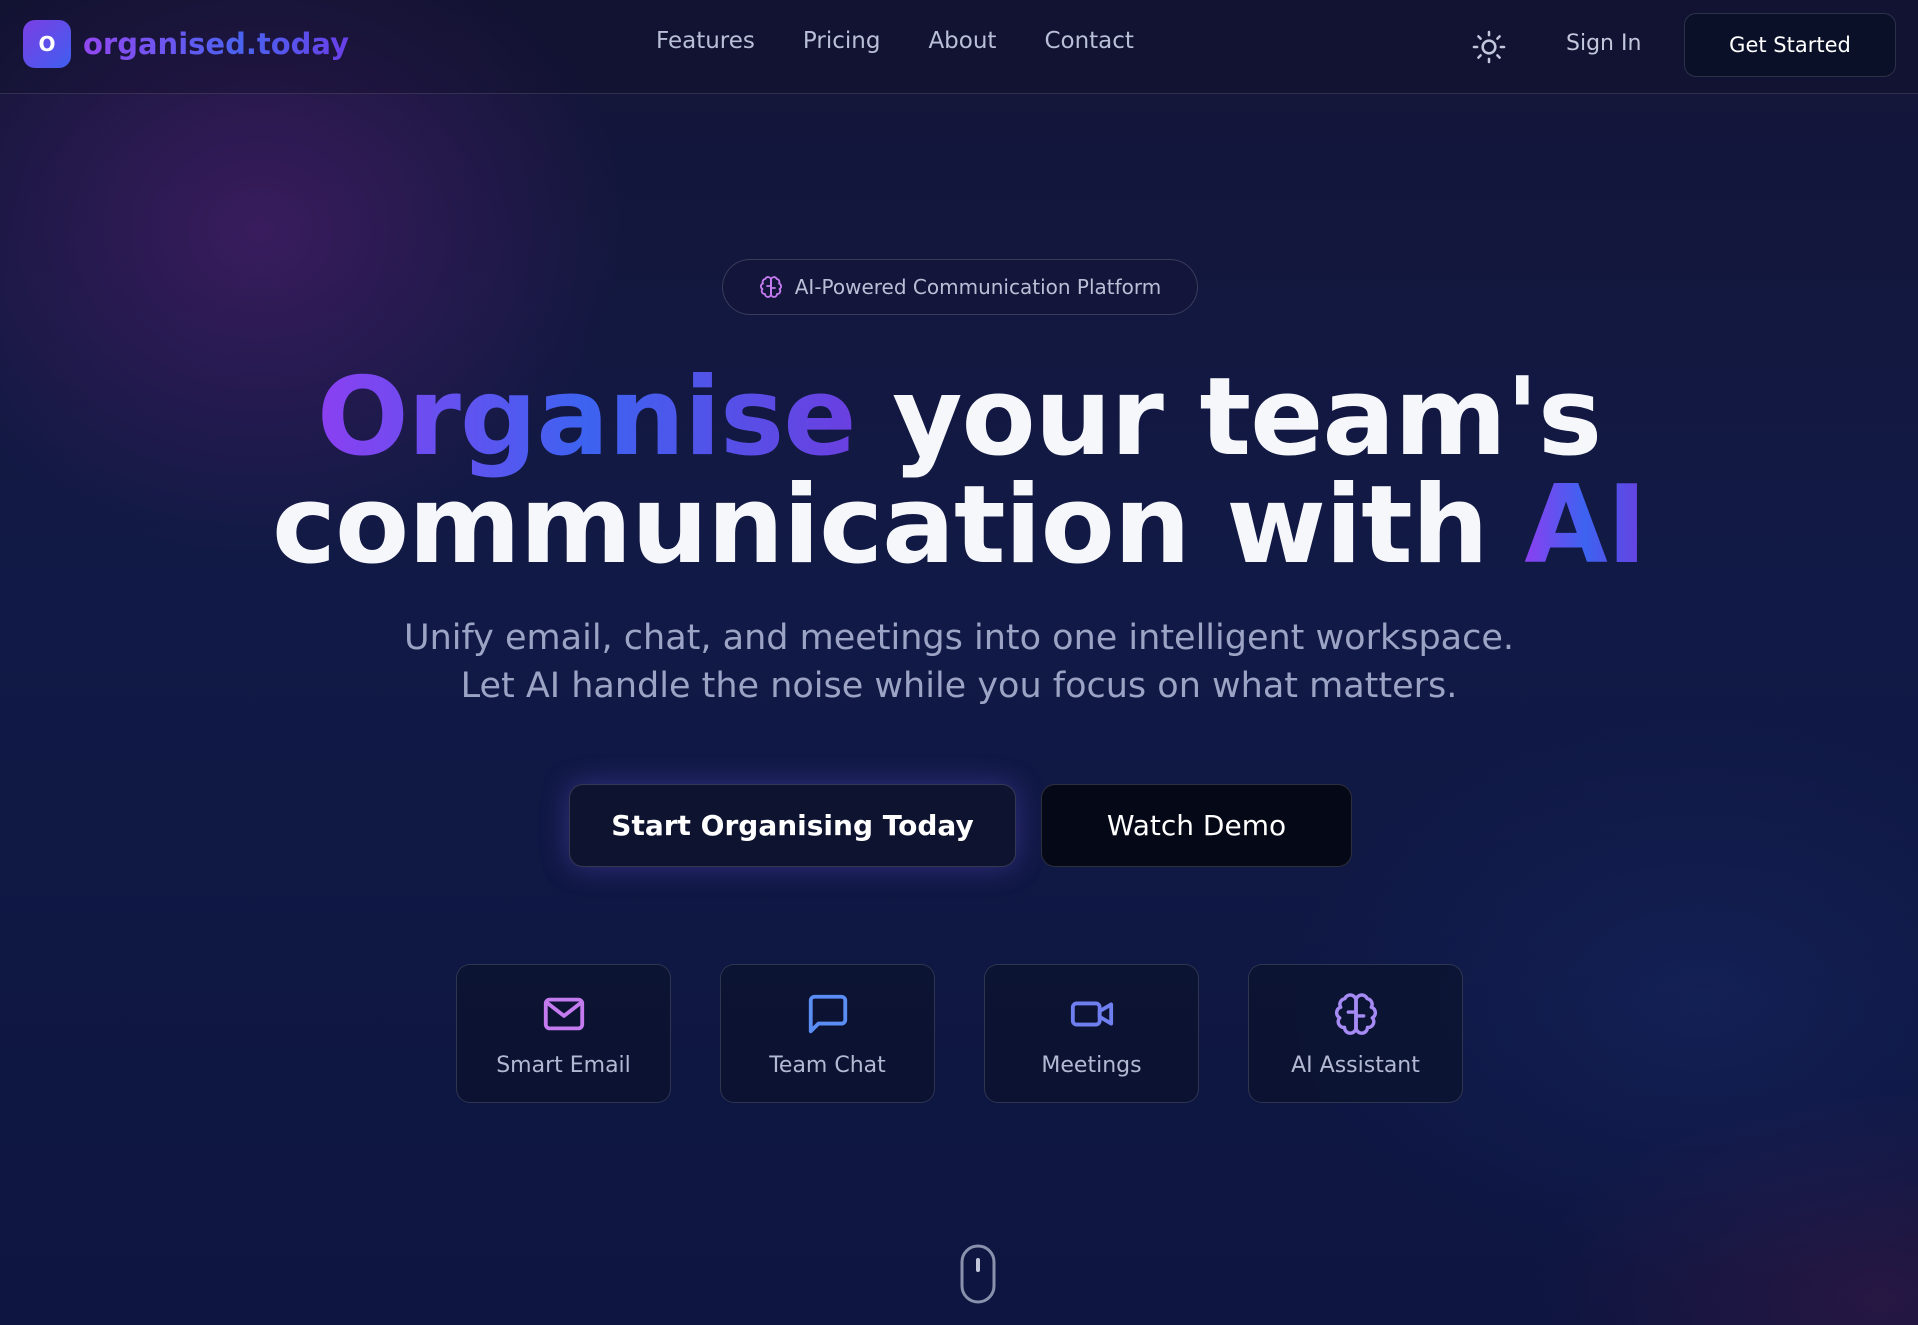 Image resolution: width=1918 pixels, height=1325 pixels. What do you see at coordinates (1088, 41) in the screenshot?
I see `nav-link-contact: Contact` at bounding box center [1088, 41].